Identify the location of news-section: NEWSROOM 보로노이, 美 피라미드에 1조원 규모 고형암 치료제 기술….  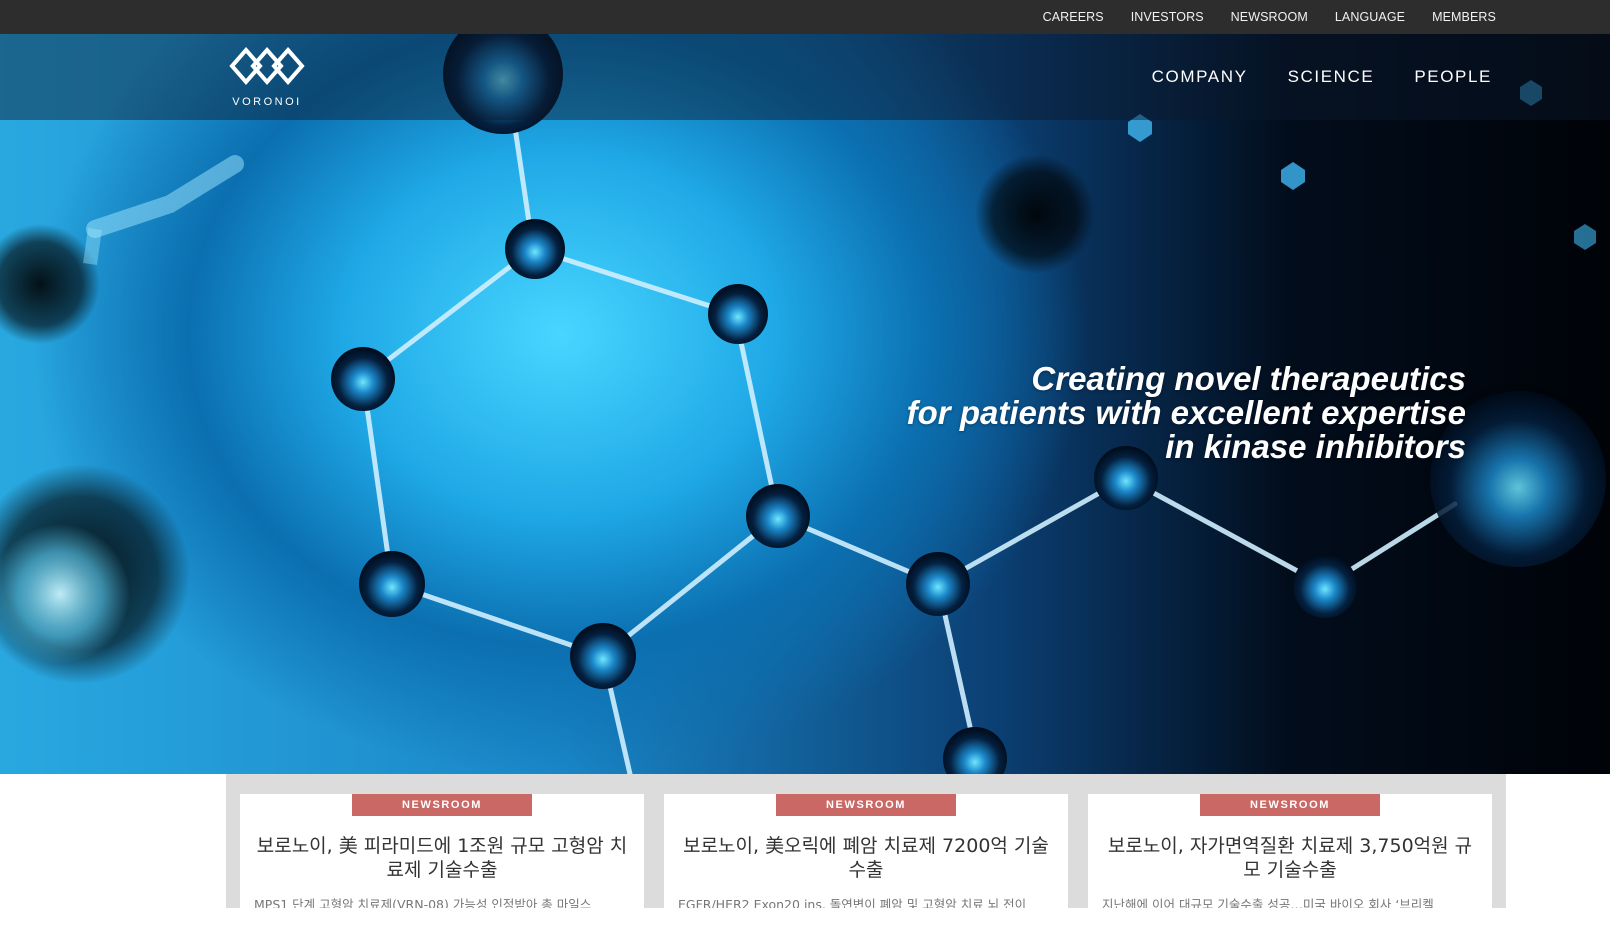
(866, 854).